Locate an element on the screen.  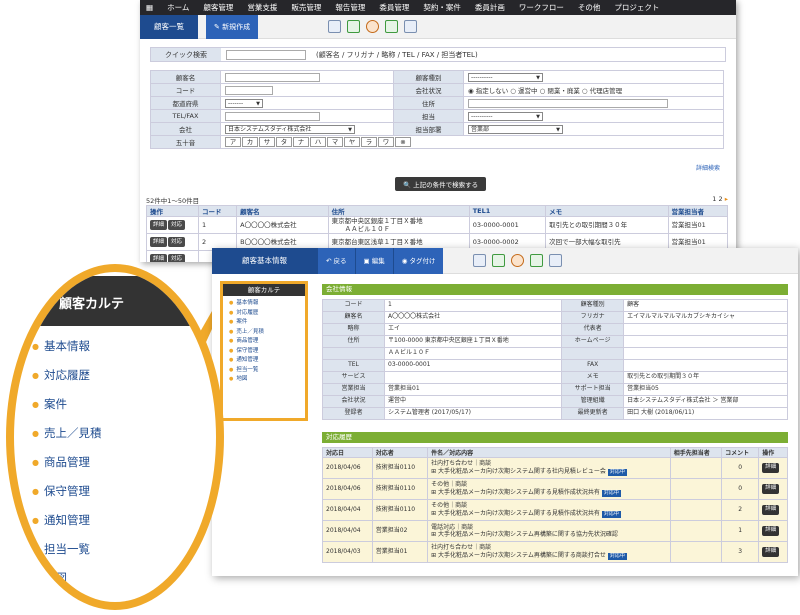
kana-sa: サ is located at coordinates (267, 142).